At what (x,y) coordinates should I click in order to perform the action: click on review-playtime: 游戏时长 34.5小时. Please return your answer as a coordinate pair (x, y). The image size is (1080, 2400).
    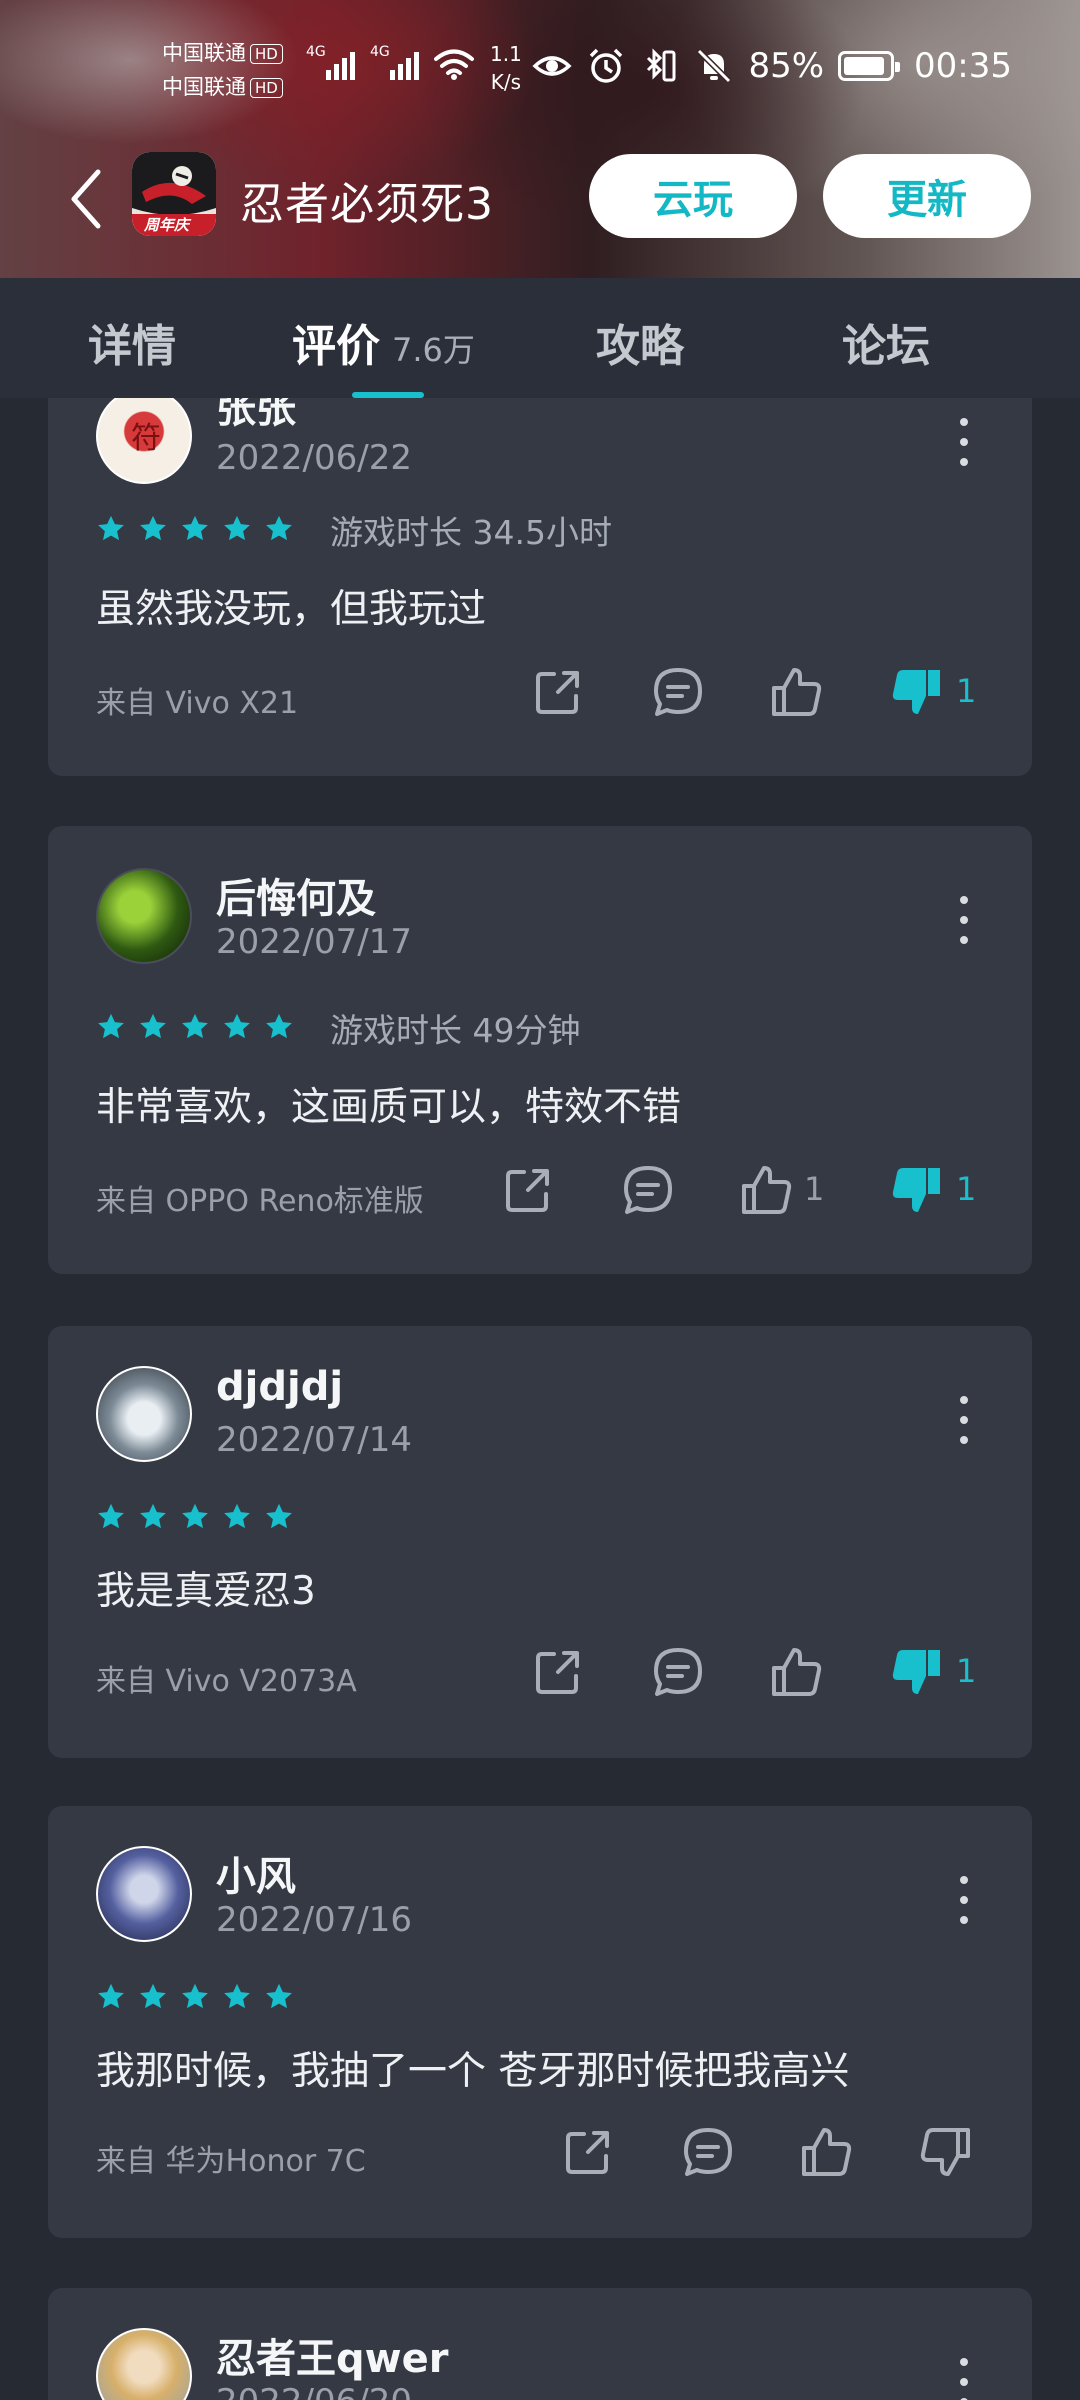
    Looking at the image, I should click on (471, 532).